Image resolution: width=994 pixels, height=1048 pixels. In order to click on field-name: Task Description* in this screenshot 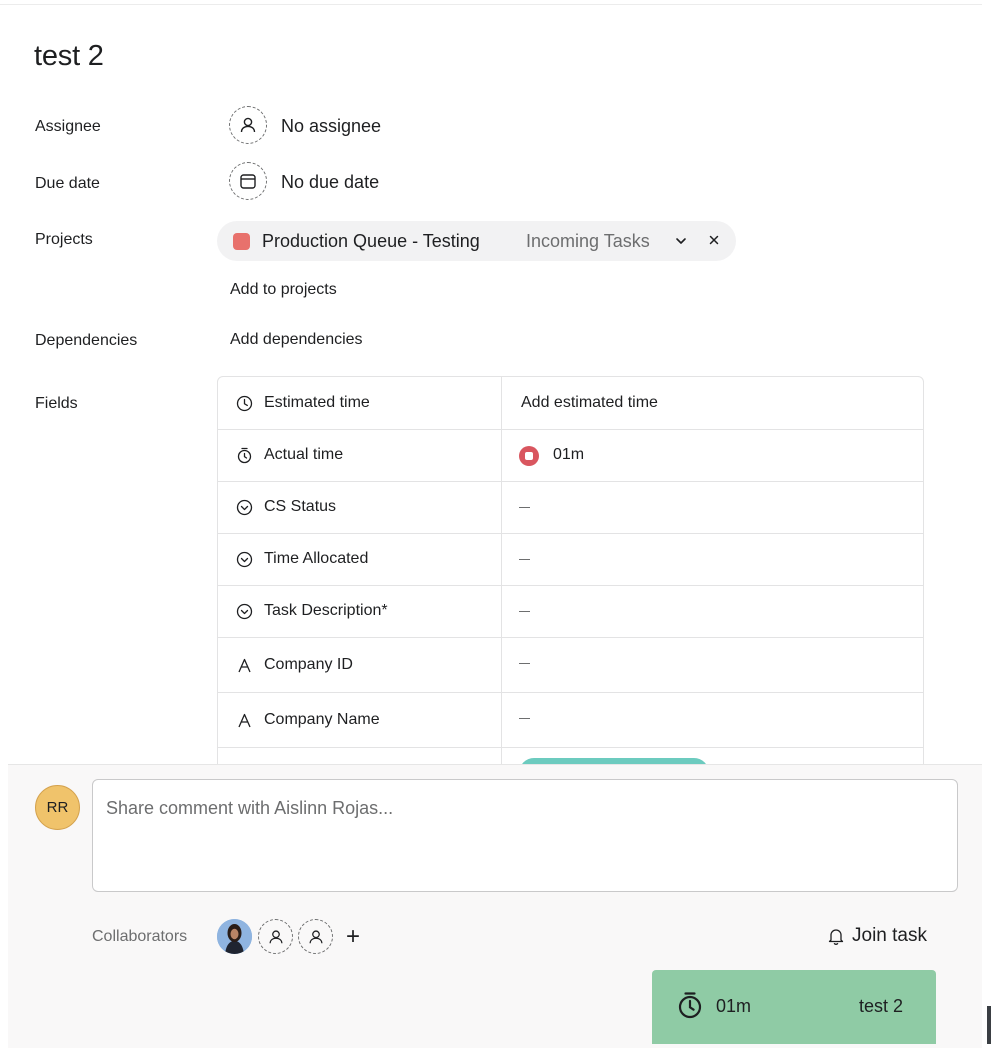, I will do `click(326, 610)`.